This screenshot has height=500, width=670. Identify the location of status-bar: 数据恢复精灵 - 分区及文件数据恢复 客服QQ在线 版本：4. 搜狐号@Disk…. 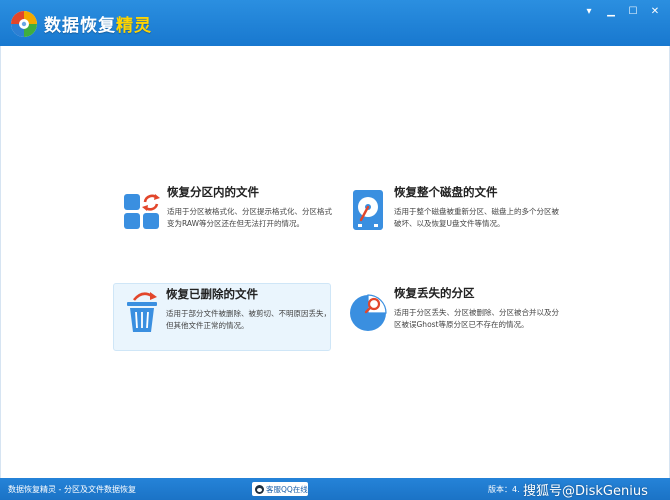
(335, 489).